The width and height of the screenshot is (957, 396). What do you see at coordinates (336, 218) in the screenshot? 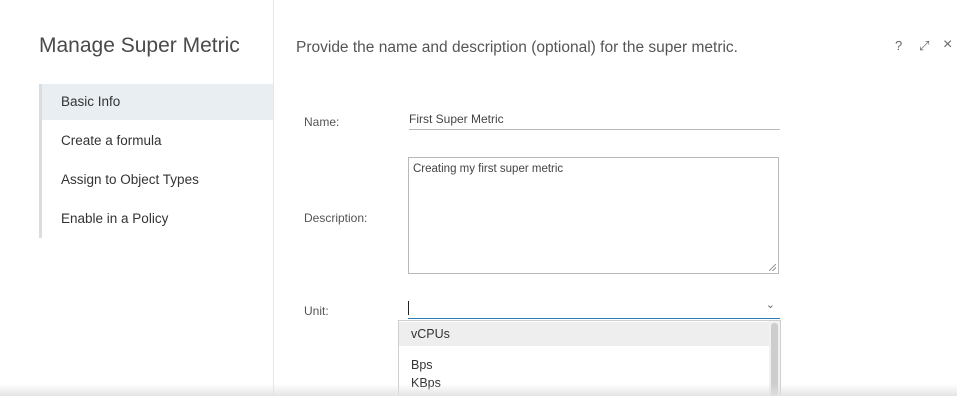
I see `description-label: Description:` at bounding box center [336, 218].